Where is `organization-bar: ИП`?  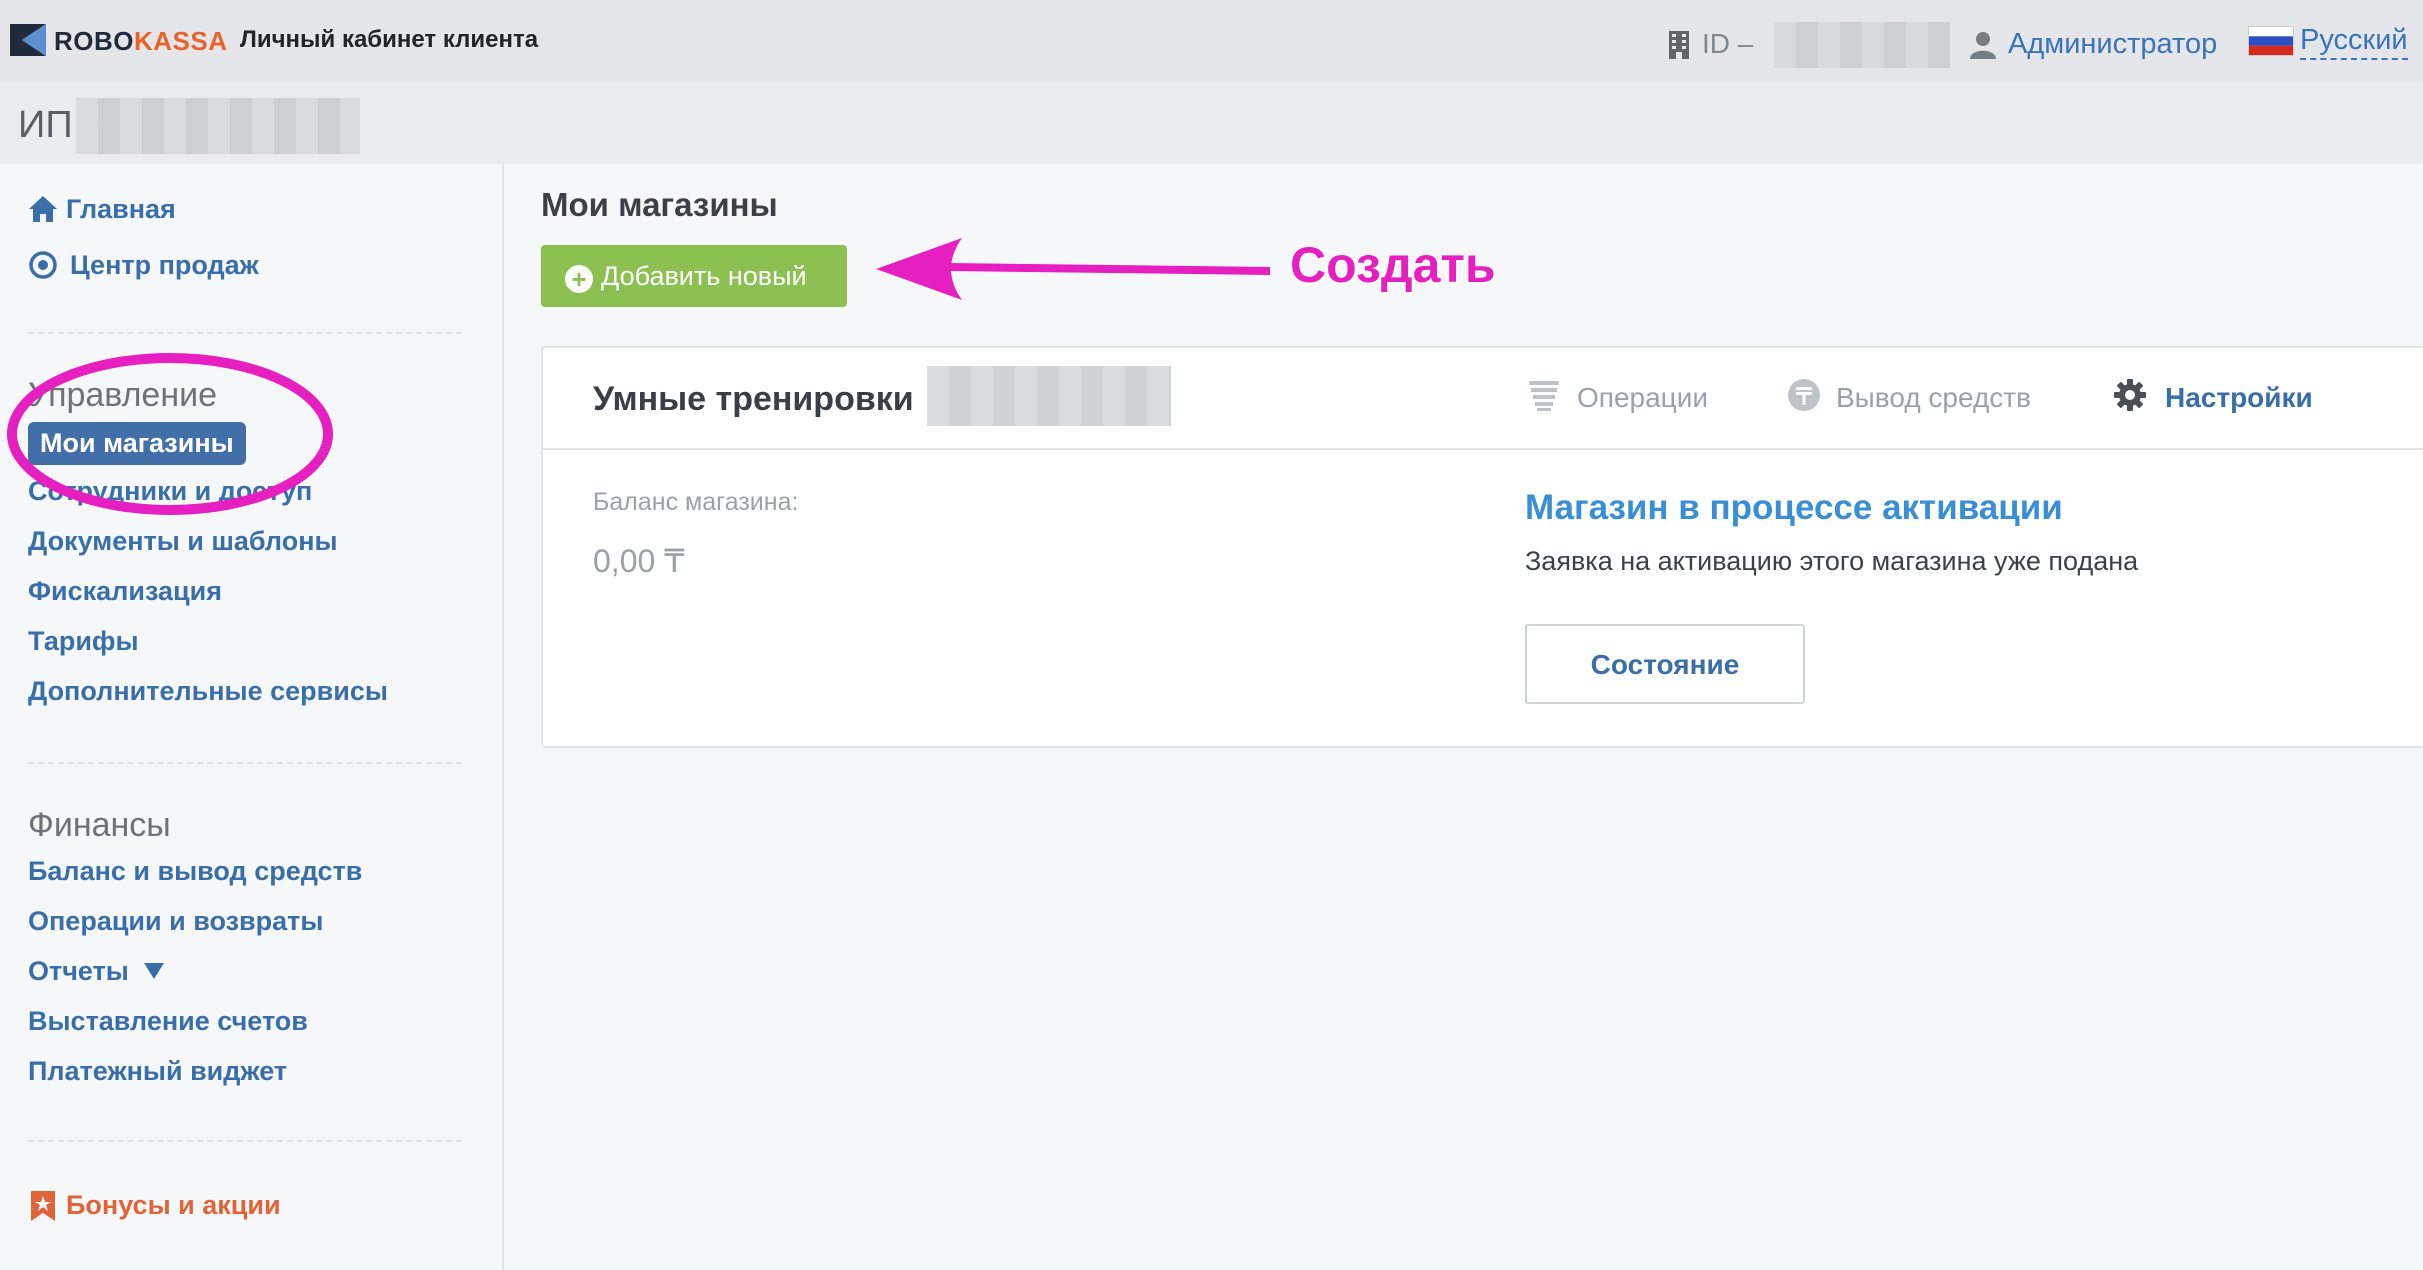
organization-bar: ИП is located at coordinates (1211, 123).